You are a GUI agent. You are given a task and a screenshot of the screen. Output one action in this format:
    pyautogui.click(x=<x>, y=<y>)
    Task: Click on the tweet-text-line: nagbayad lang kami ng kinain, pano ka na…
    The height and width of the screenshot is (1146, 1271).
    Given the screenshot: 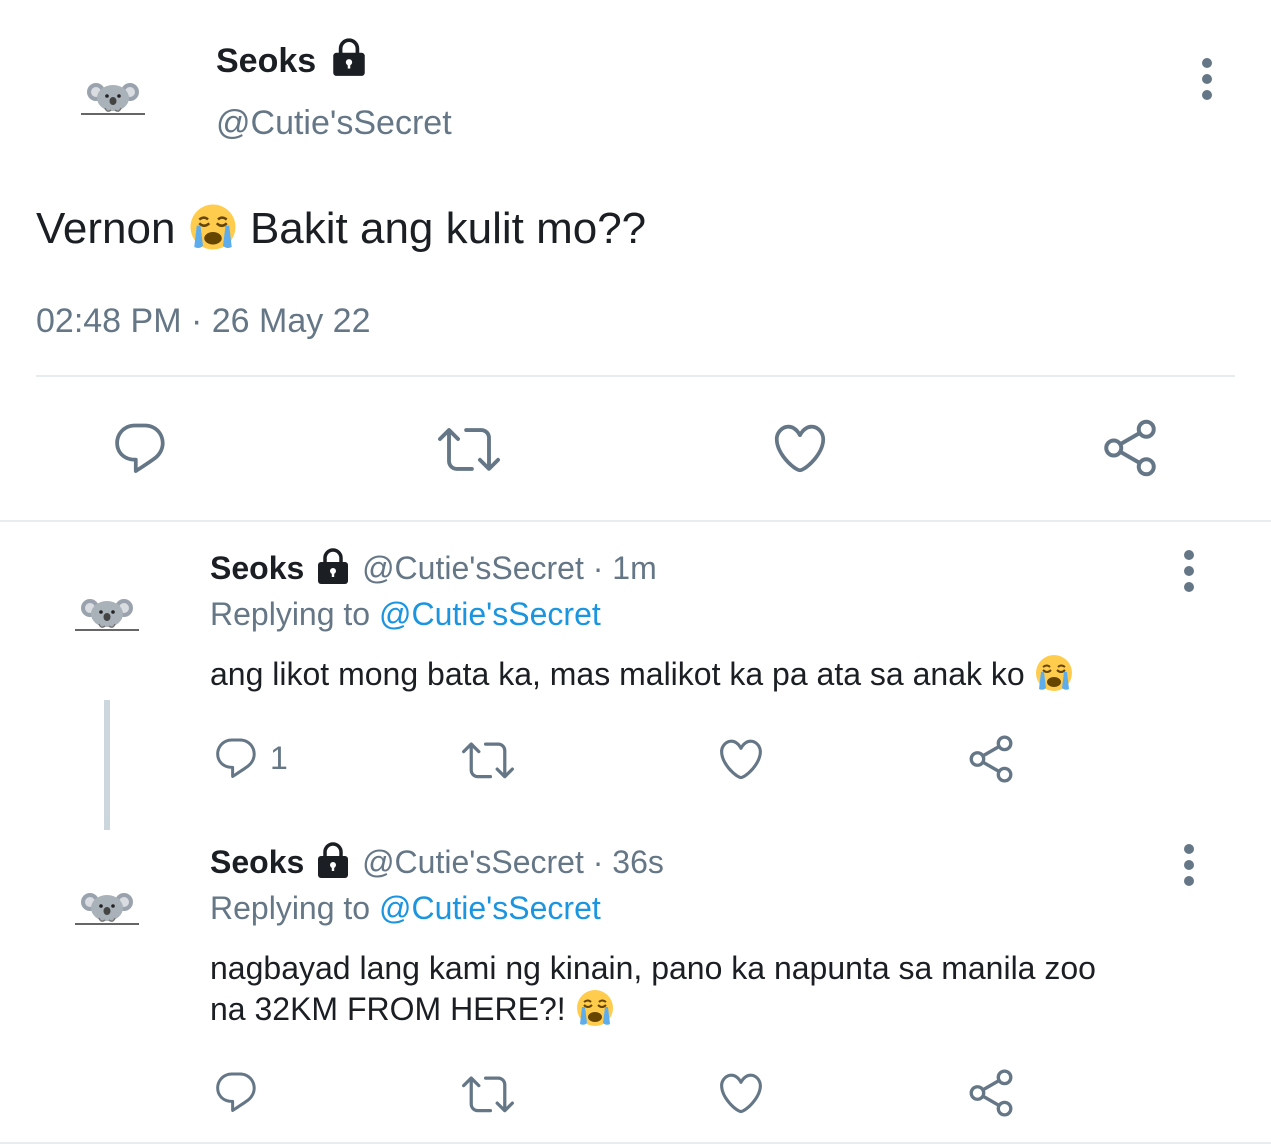 What is the action you would take?
    pyautogui.click(x=653, y=968)
    